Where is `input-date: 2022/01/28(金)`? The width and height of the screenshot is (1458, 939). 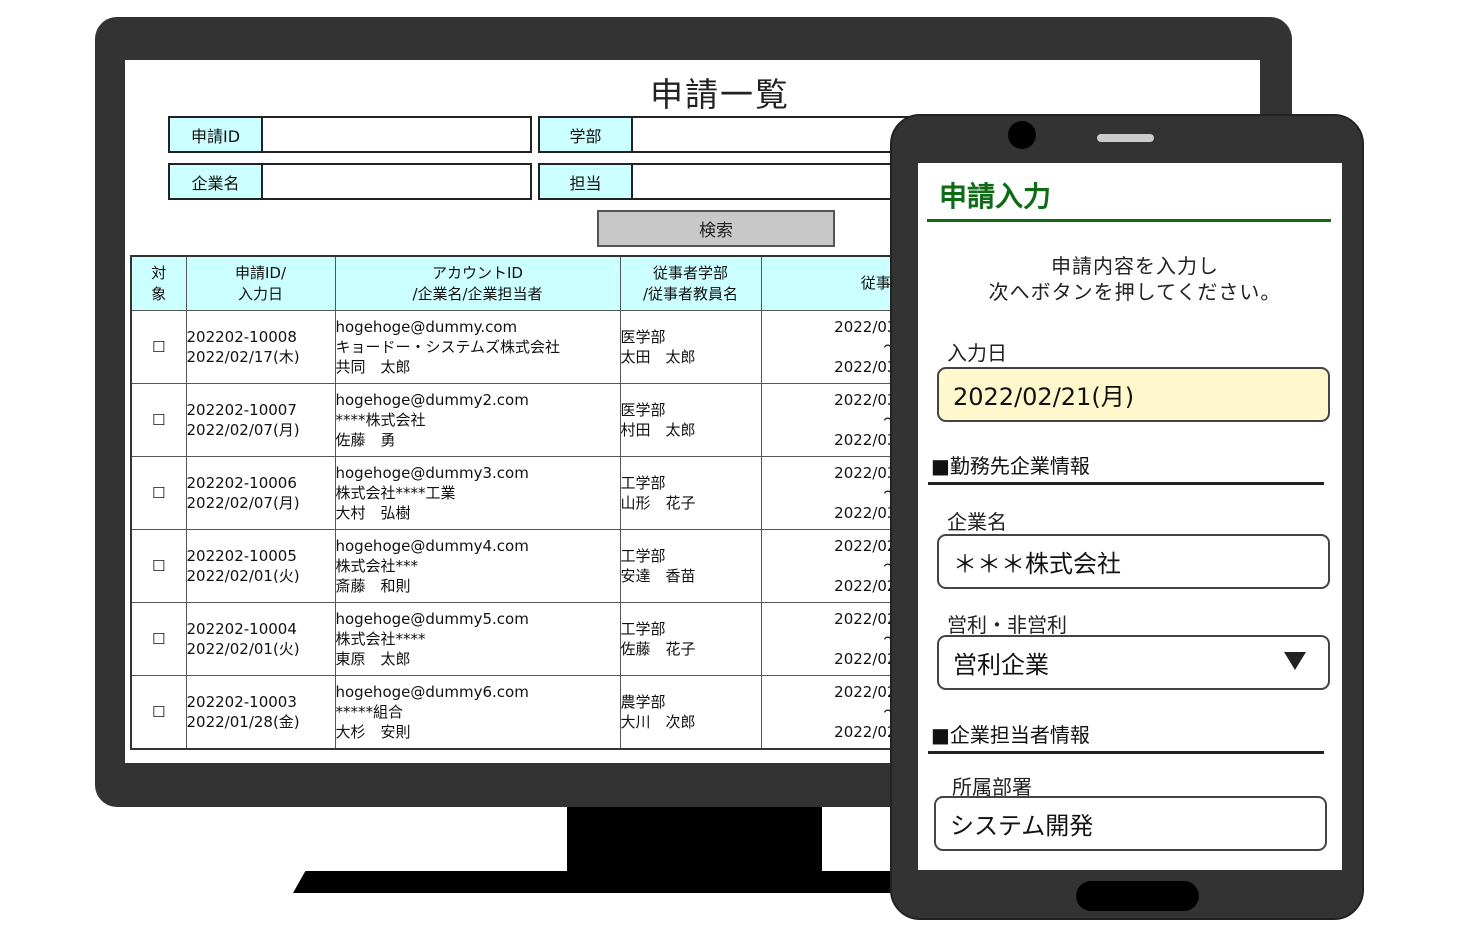
input-date: 2022/01/28(金) is located at coordinates (243, 722).